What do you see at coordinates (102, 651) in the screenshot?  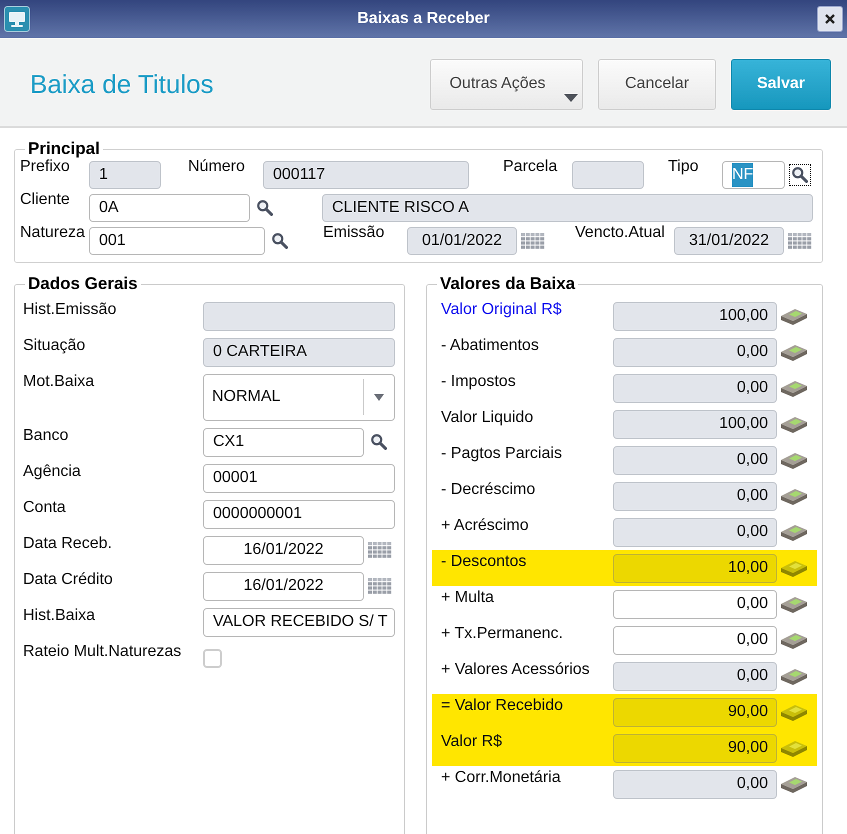 I see `field-label: Rateio Mult.Naturezas` at bounding box center [102, 651].